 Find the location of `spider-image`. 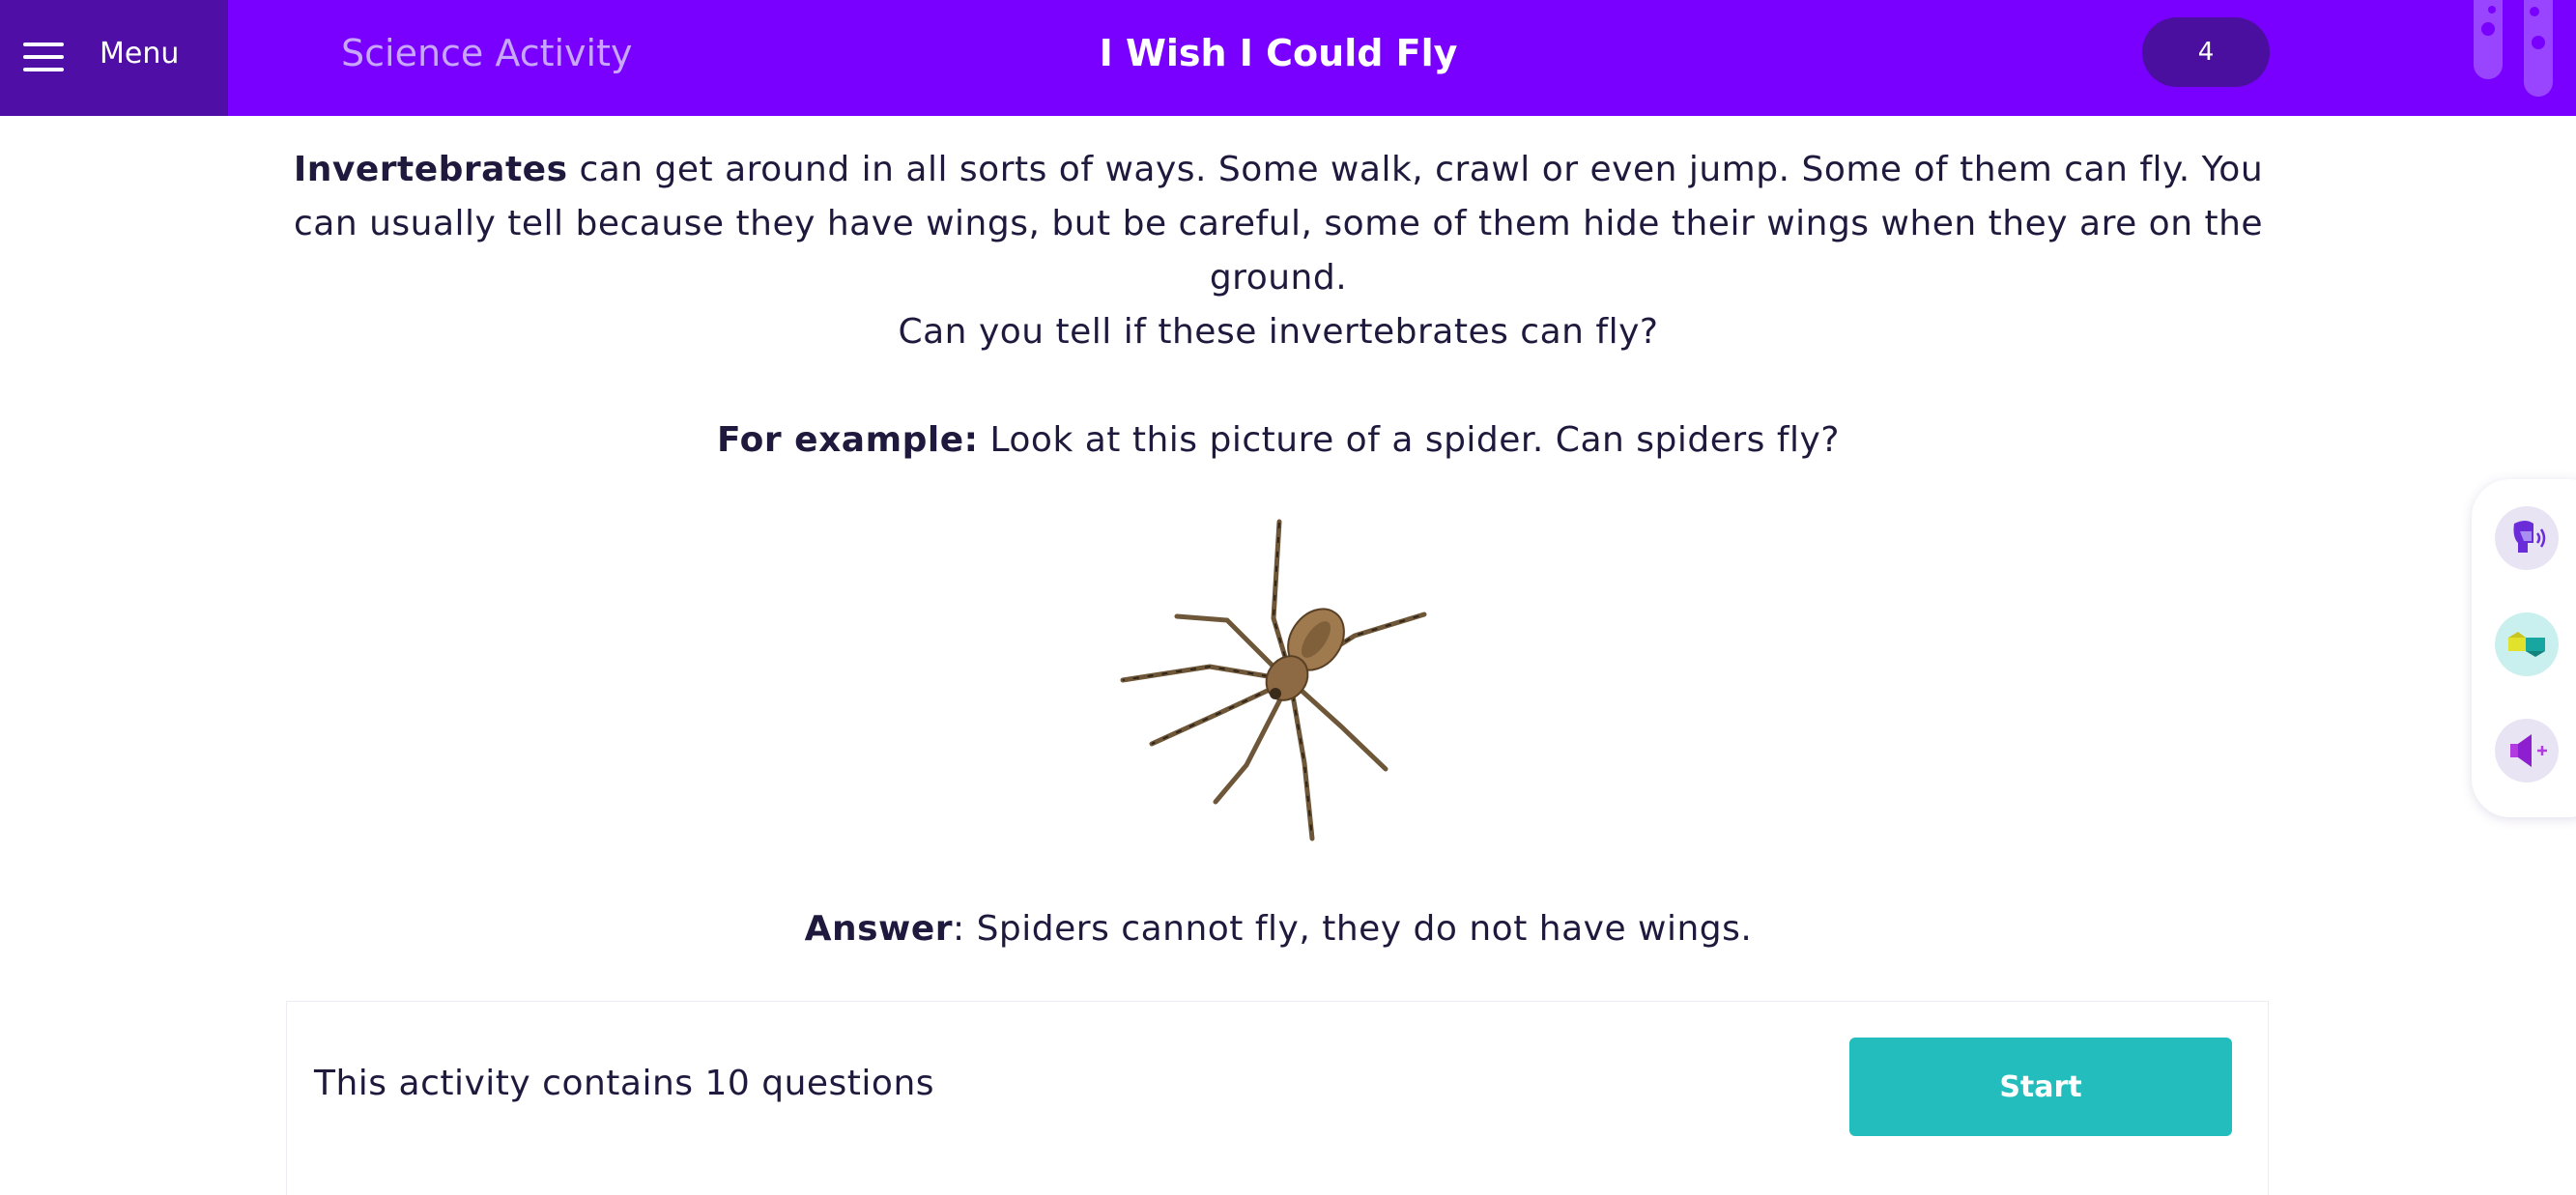

spider-image is located at coordinates (1274, 680).